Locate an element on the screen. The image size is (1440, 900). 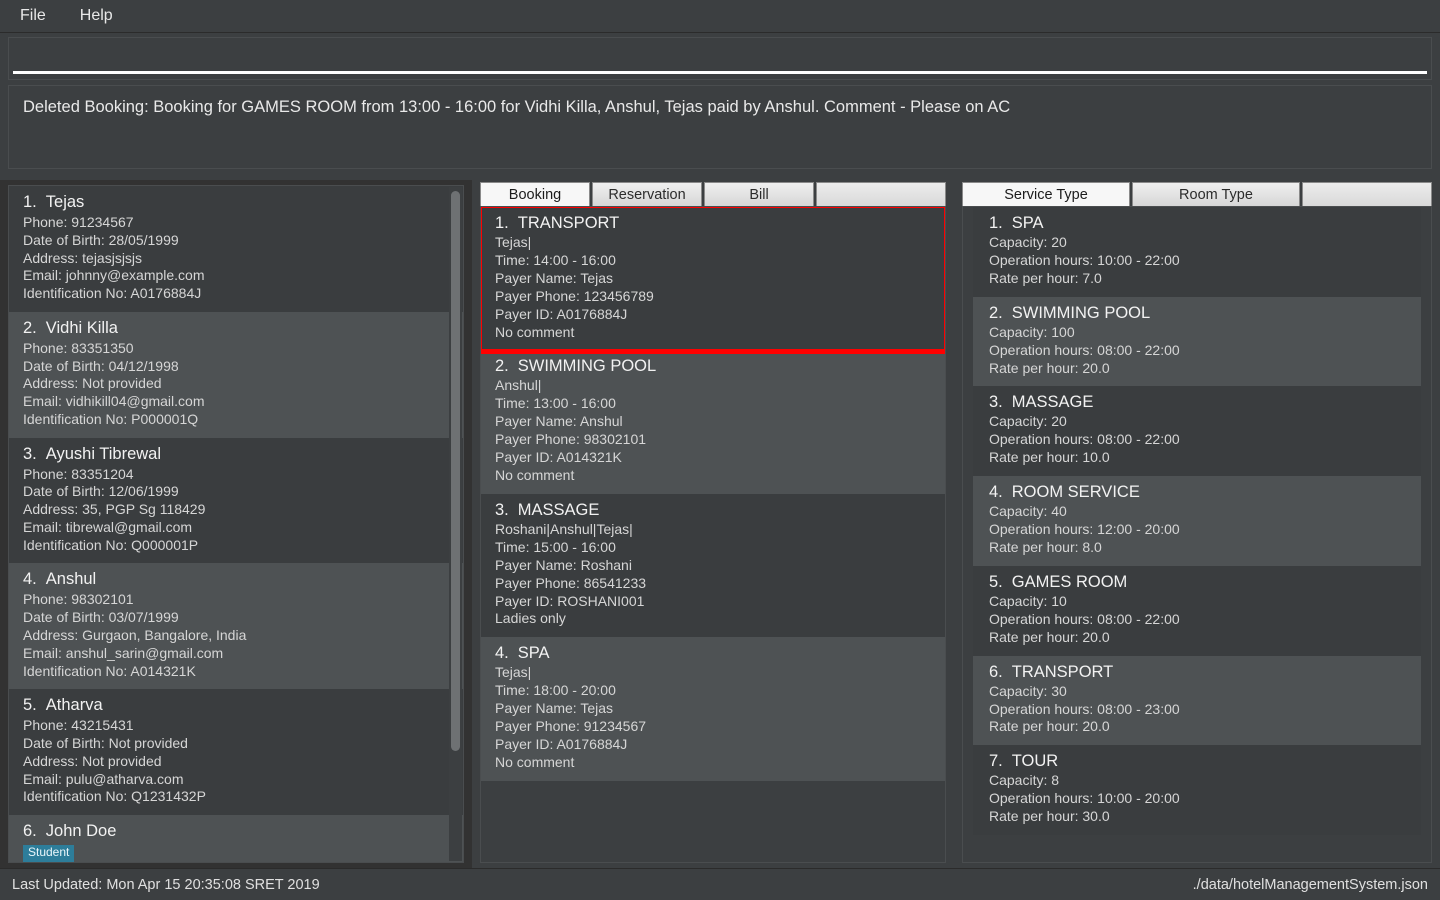
booking-index: 1. is located at coordinates (502, 223).